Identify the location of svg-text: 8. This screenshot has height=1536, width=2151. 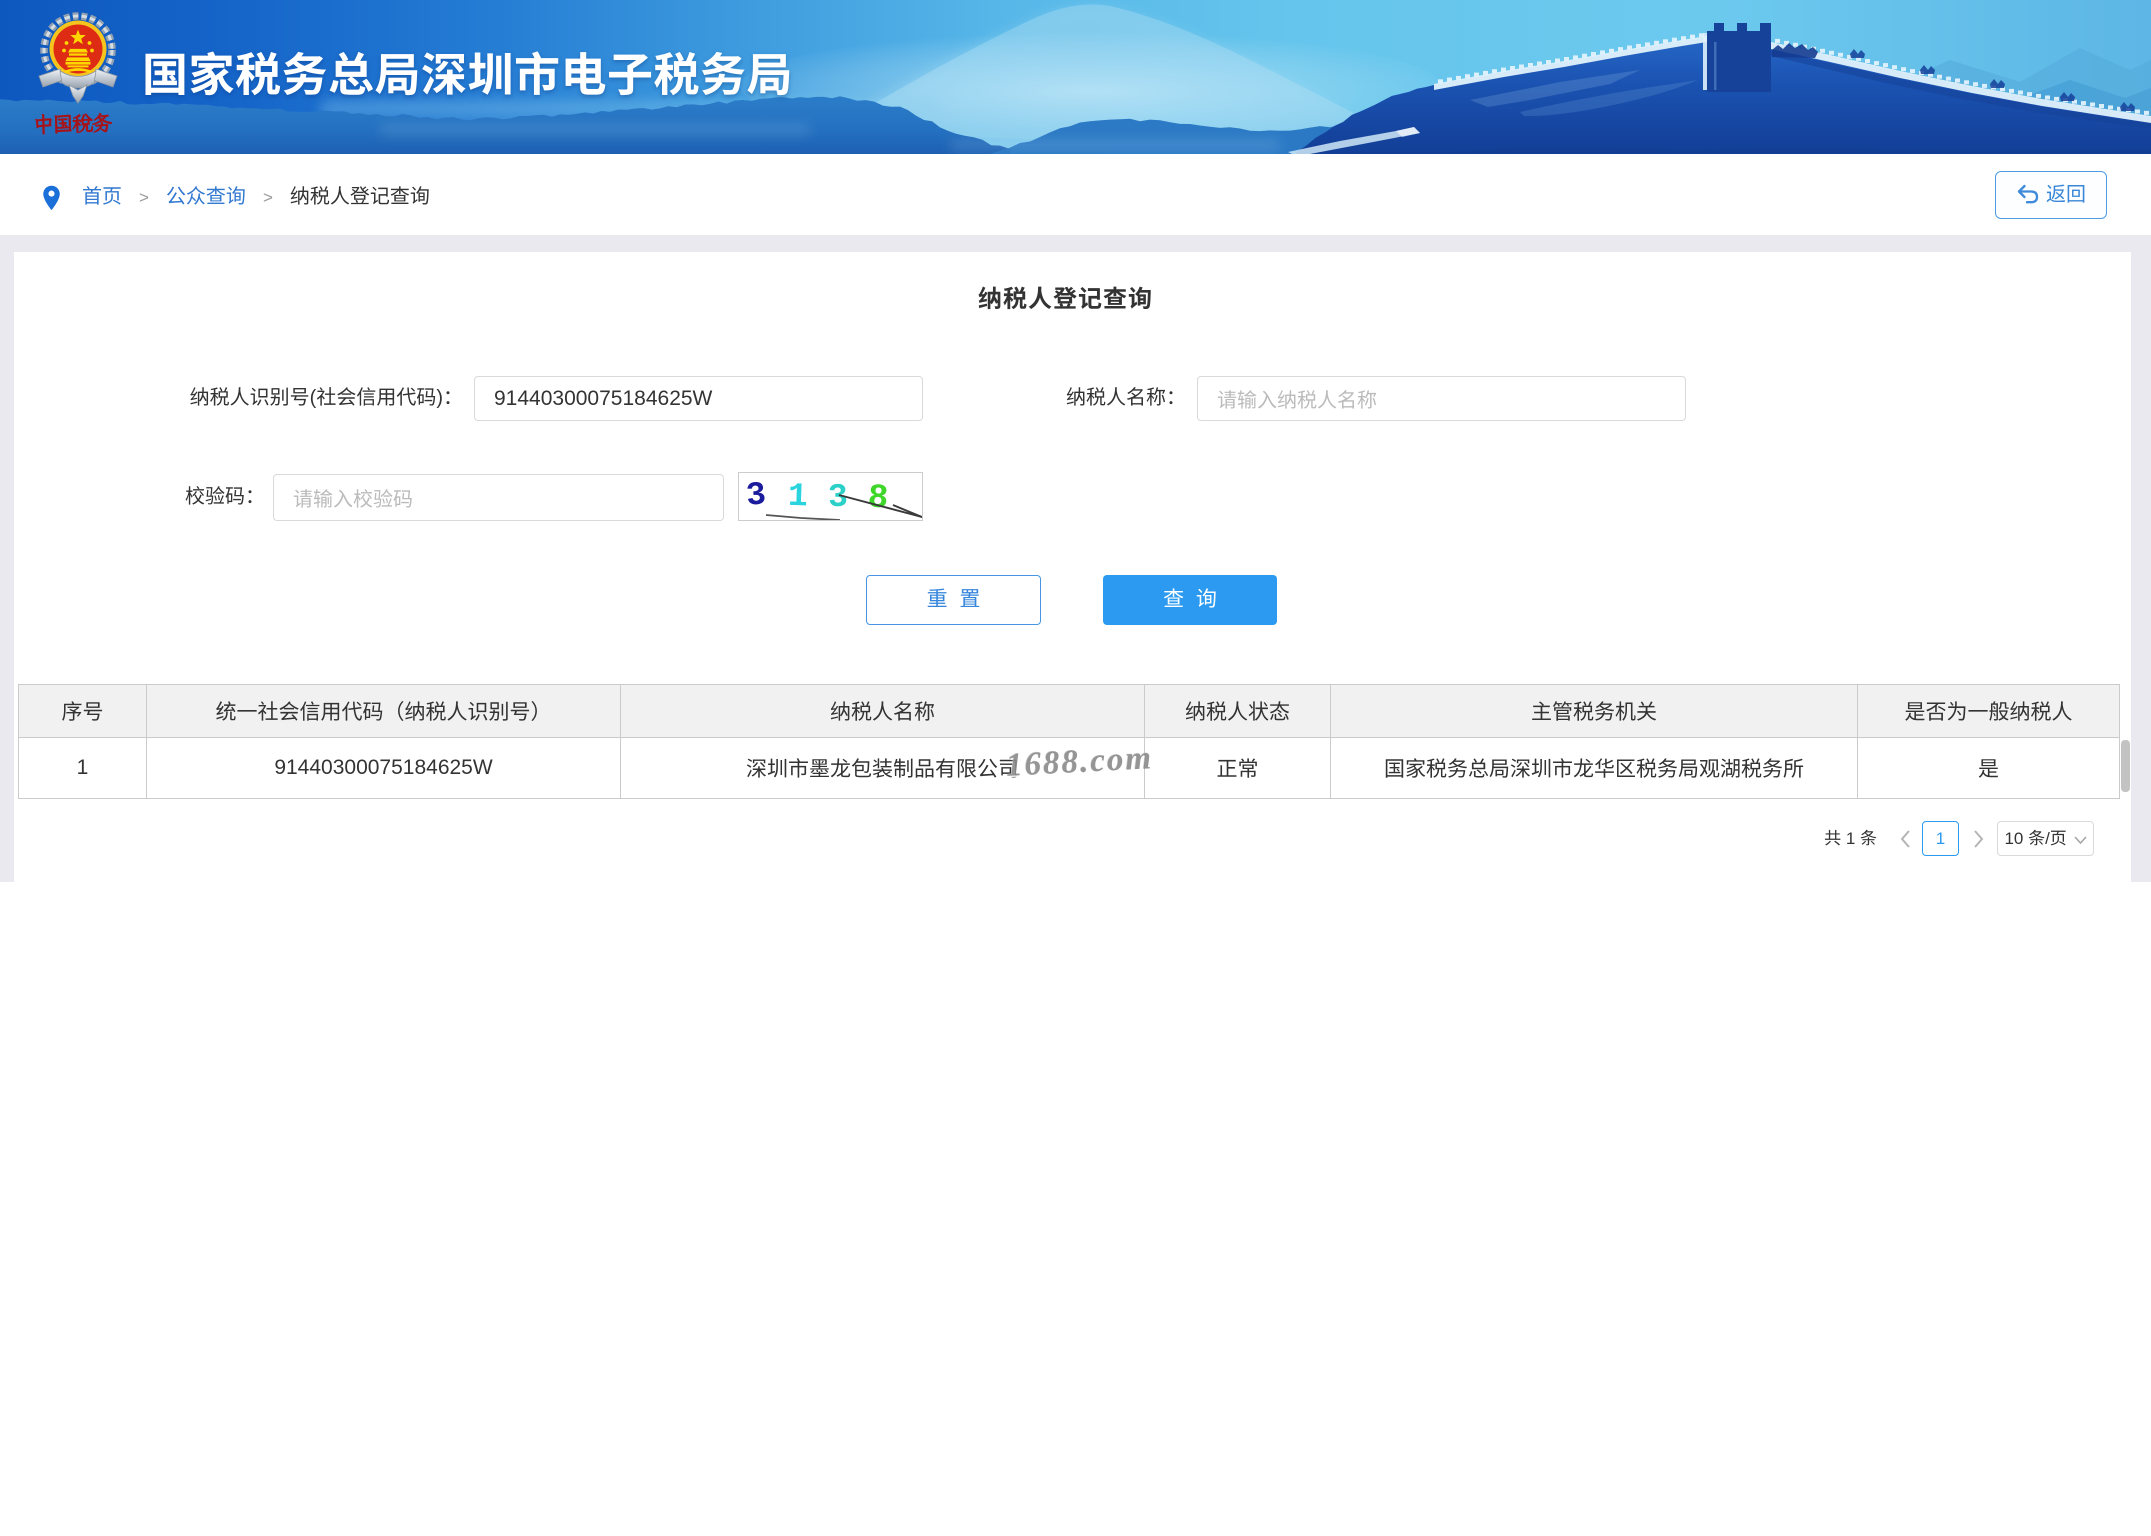
(877, 498).